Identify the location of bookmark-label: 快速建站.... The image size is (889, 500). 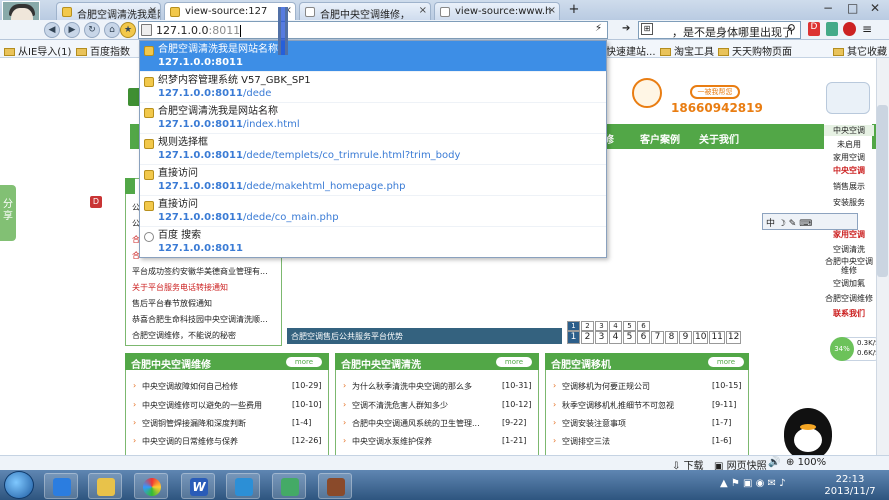
(631, 52).